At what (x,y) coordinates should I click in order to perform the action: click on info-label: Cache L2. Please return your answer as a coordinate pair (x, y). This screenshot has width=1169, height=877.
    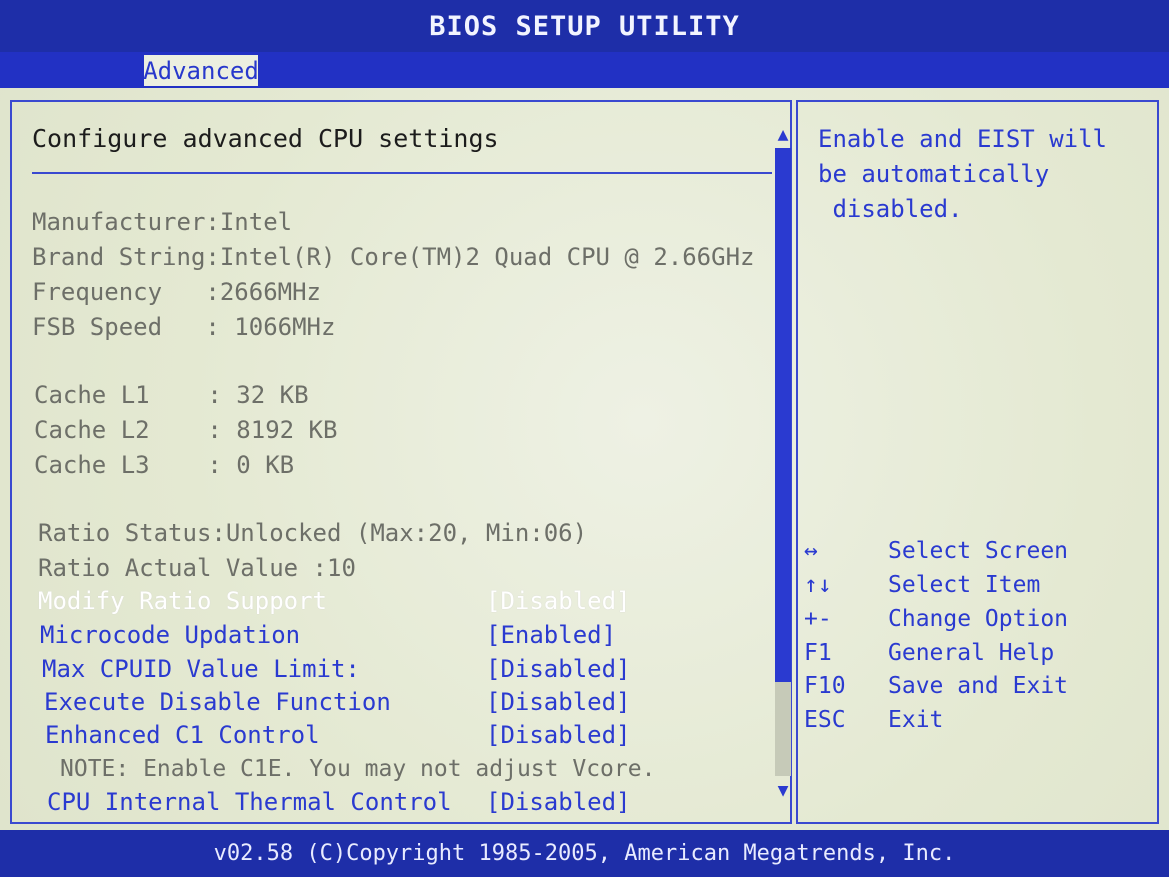
    Looking at the image, I should click on (121, 430).